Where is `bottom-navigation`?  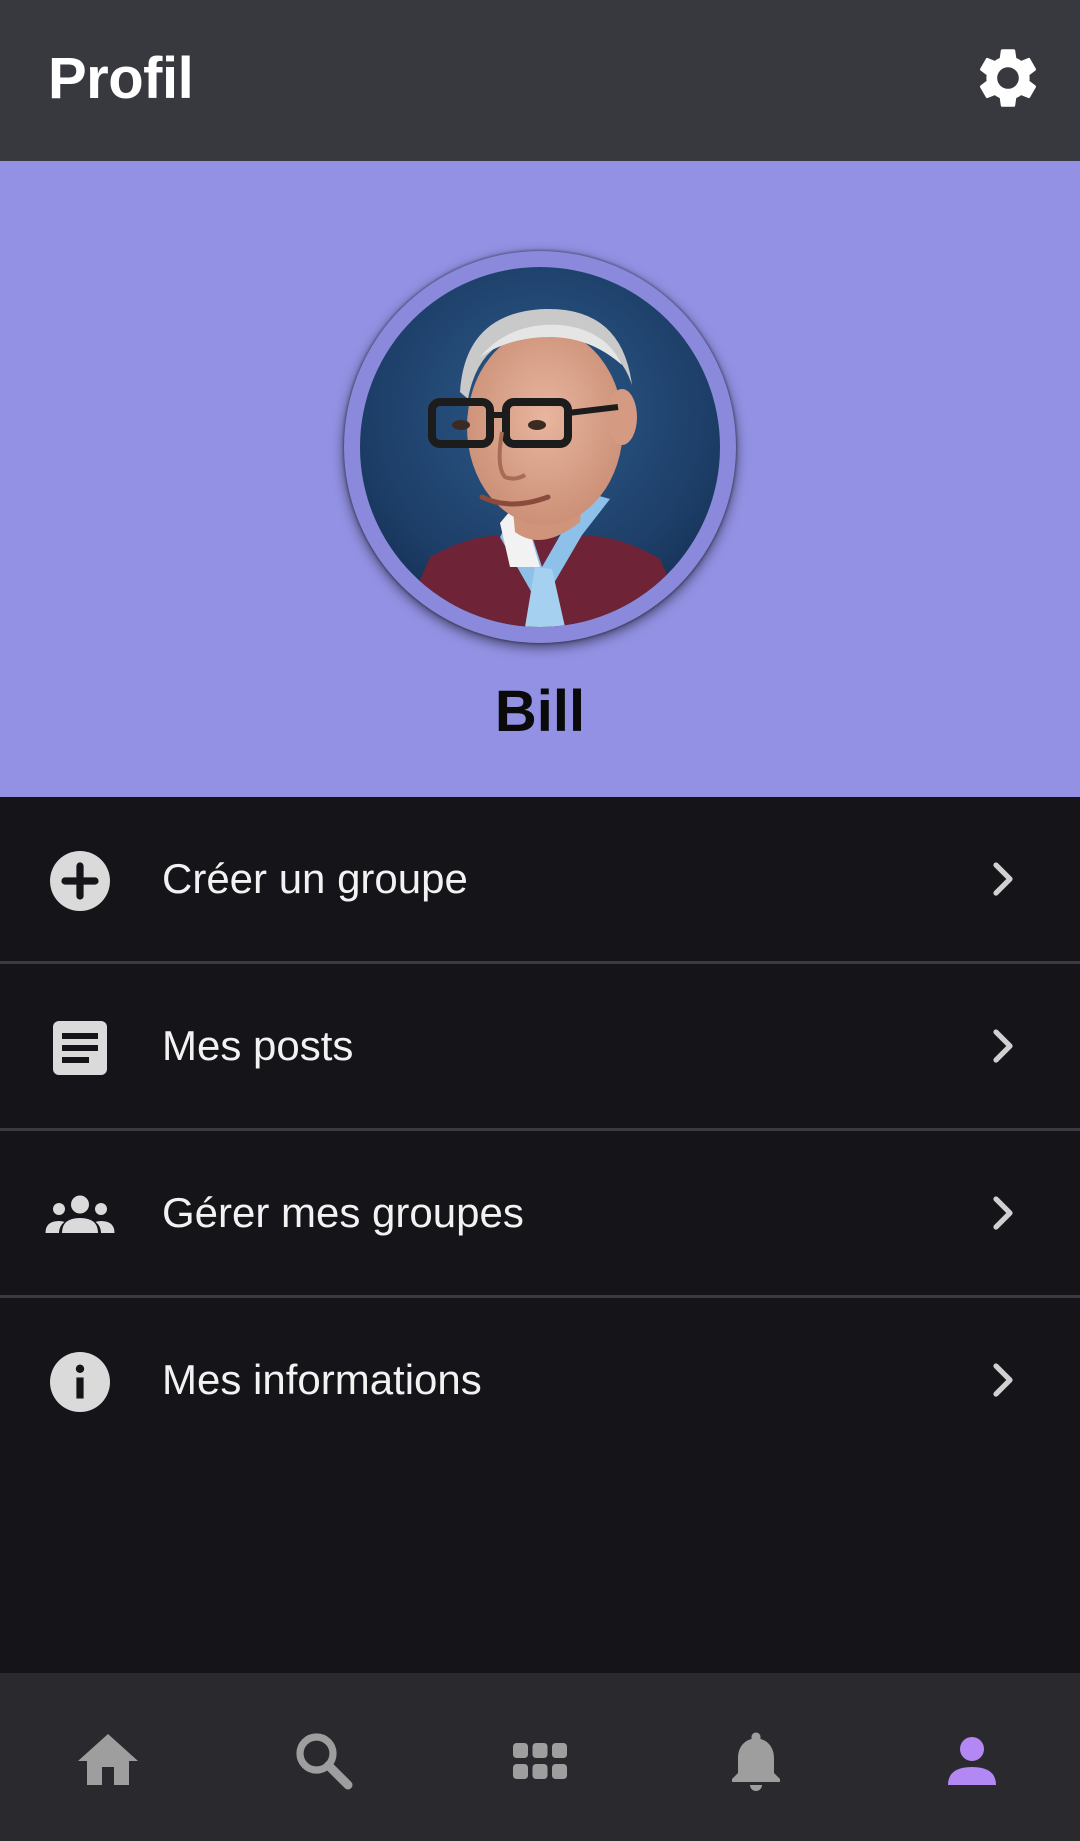
bottom-navigation is located at coordinates (540, 1757).